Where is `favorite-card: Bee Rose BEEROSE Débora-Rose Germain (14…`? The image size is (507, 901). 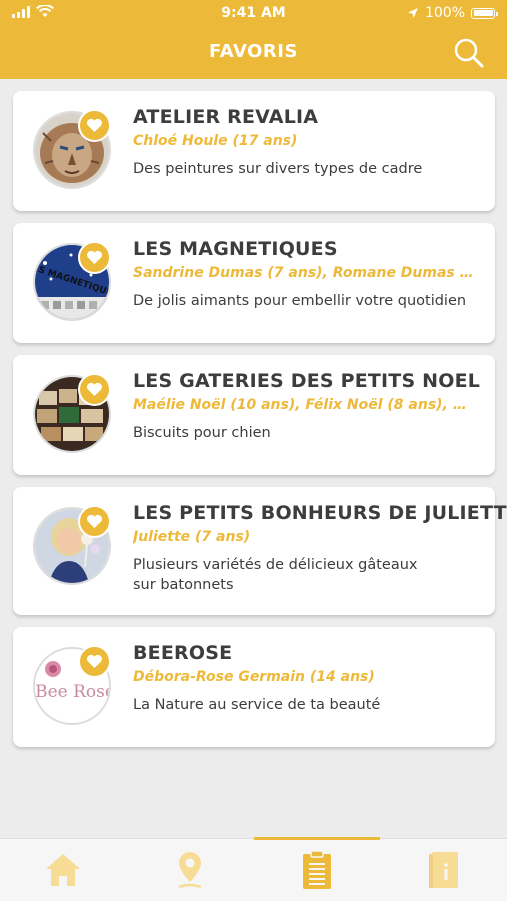
favorite-card: Bee Rose BEEROSE Débora-Rose Germain (14… is located at coordinates (254, 687).